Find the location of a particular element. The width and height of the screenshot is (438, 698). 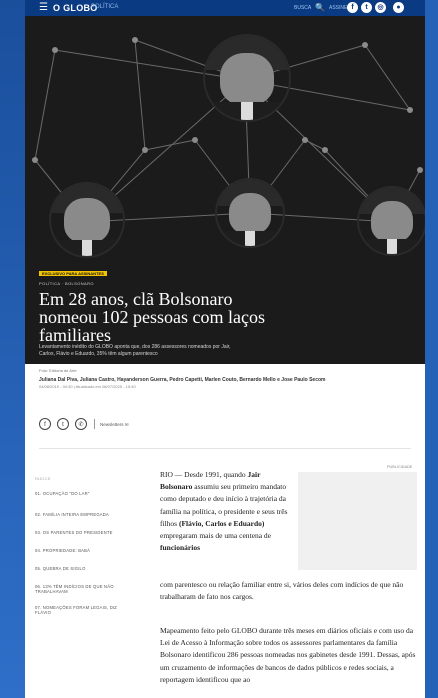

portrait-carlos-bolsonaro is located at coordinates (87, 220).